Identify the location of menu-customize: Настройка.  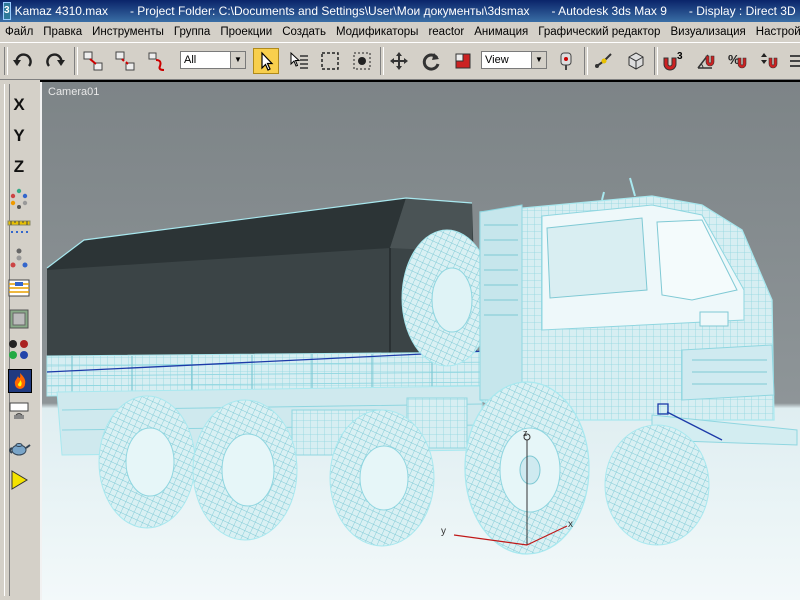
(775, 32).